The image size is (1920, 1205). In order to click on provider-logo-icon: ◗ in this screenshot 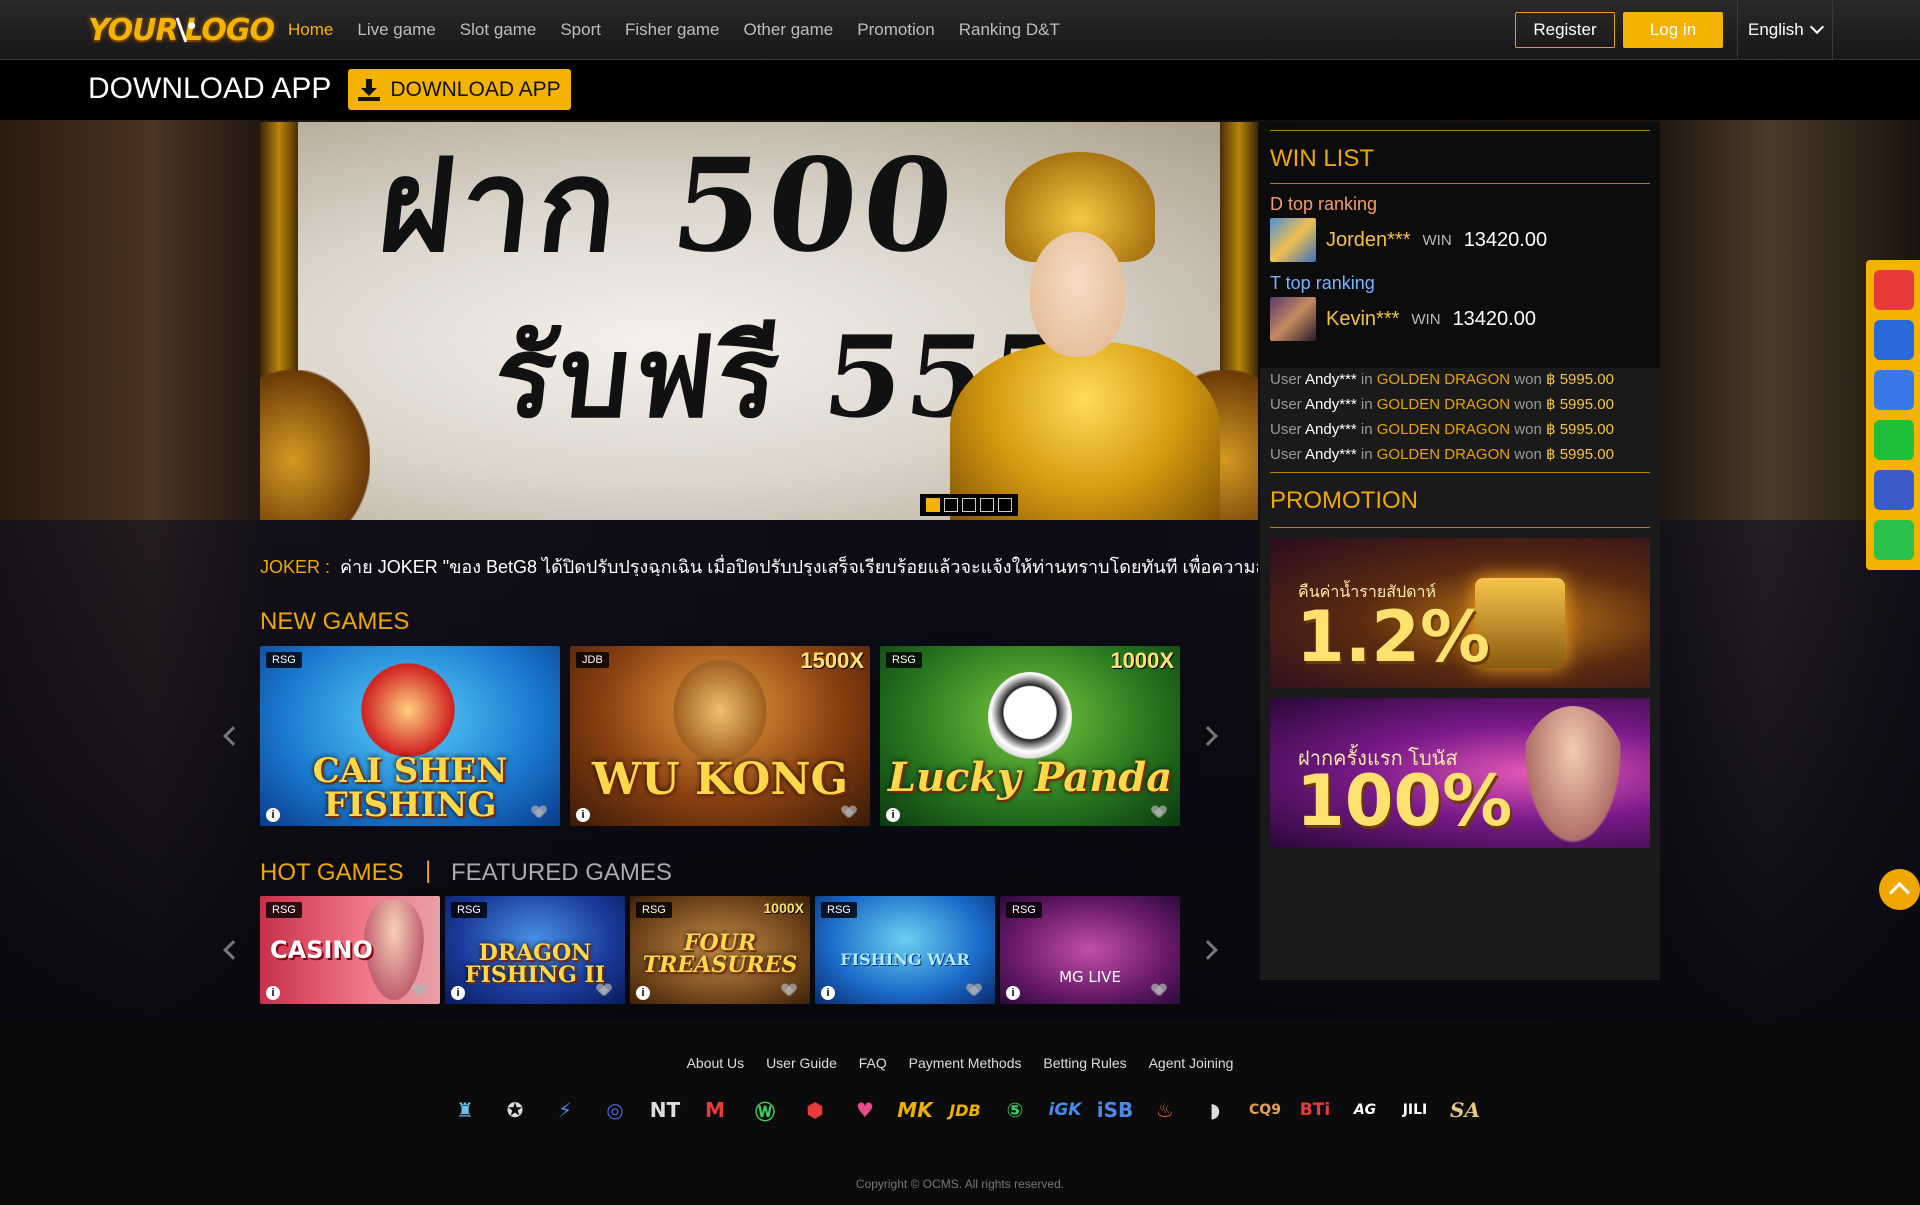, I will do `click(1215, 1110)`.